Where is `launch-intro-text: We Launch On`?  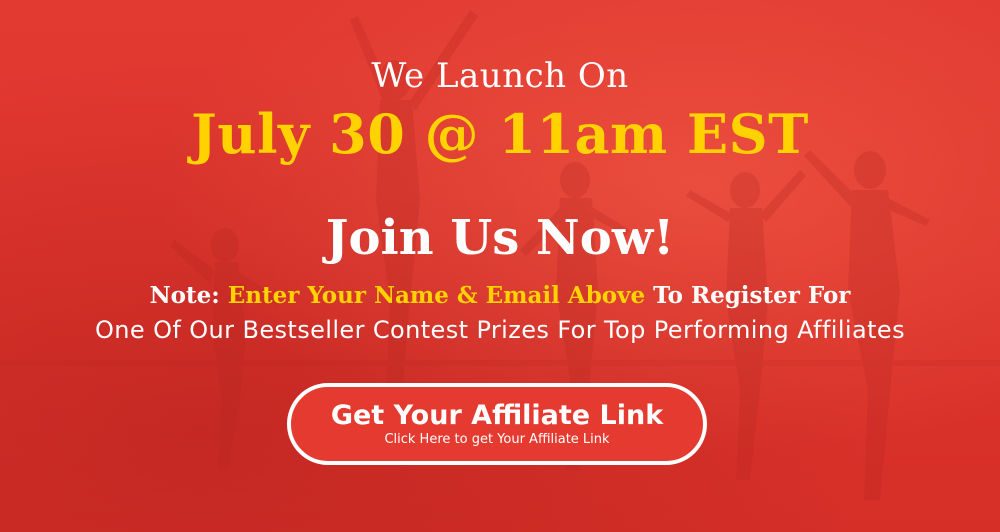 launch-intro-text: We Launch On is located at coordinates (500, 76).